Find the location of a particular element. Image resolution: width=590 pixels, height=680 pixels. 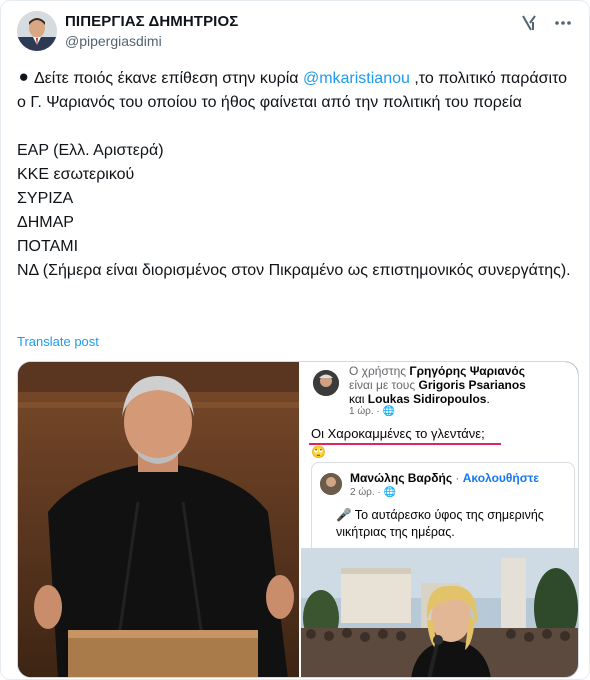

fb-shared-time: 2 ώρ. · 🌐 is located at coordinates (373, 492).